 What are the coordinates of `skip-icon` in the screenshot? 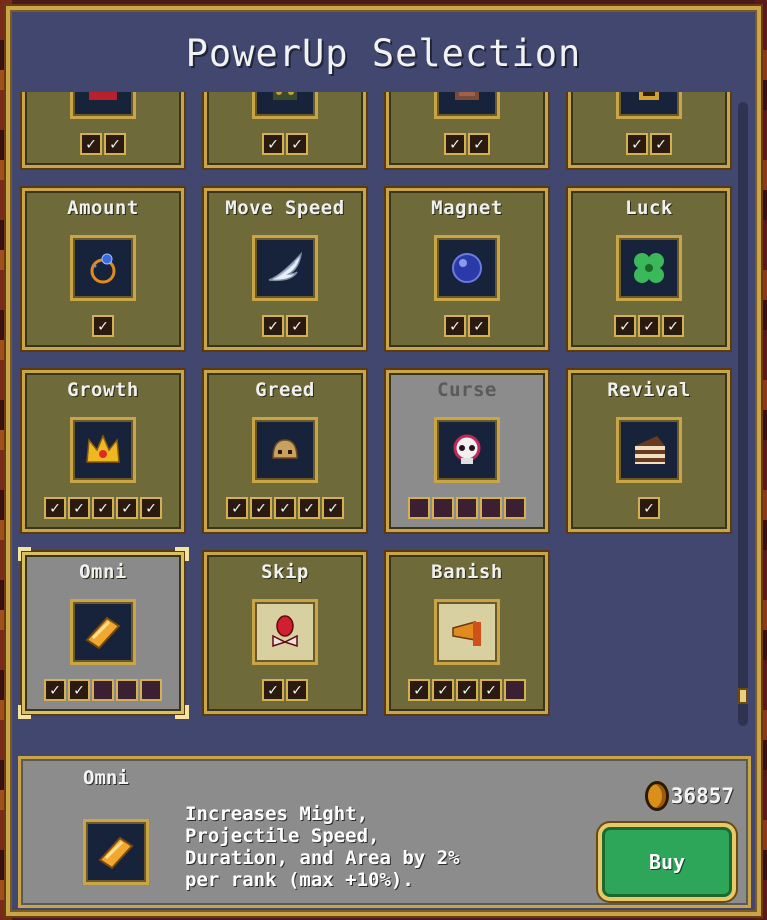 It's located at (285, 632).